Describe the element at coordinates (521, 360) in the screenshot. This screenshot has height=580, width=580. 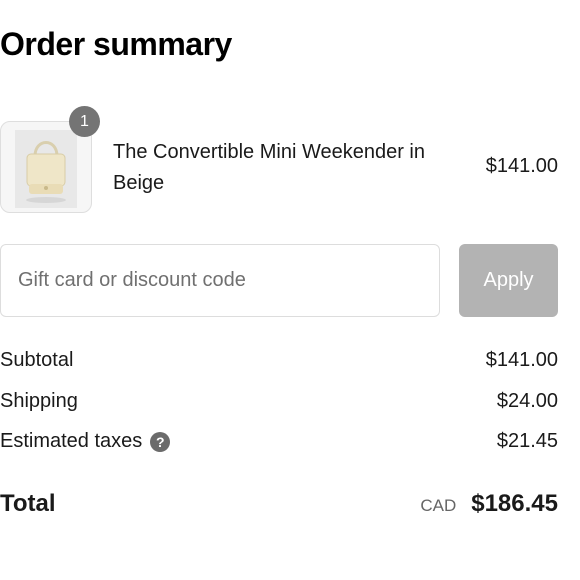
I see `subtotal-value: $141.00` at that location.